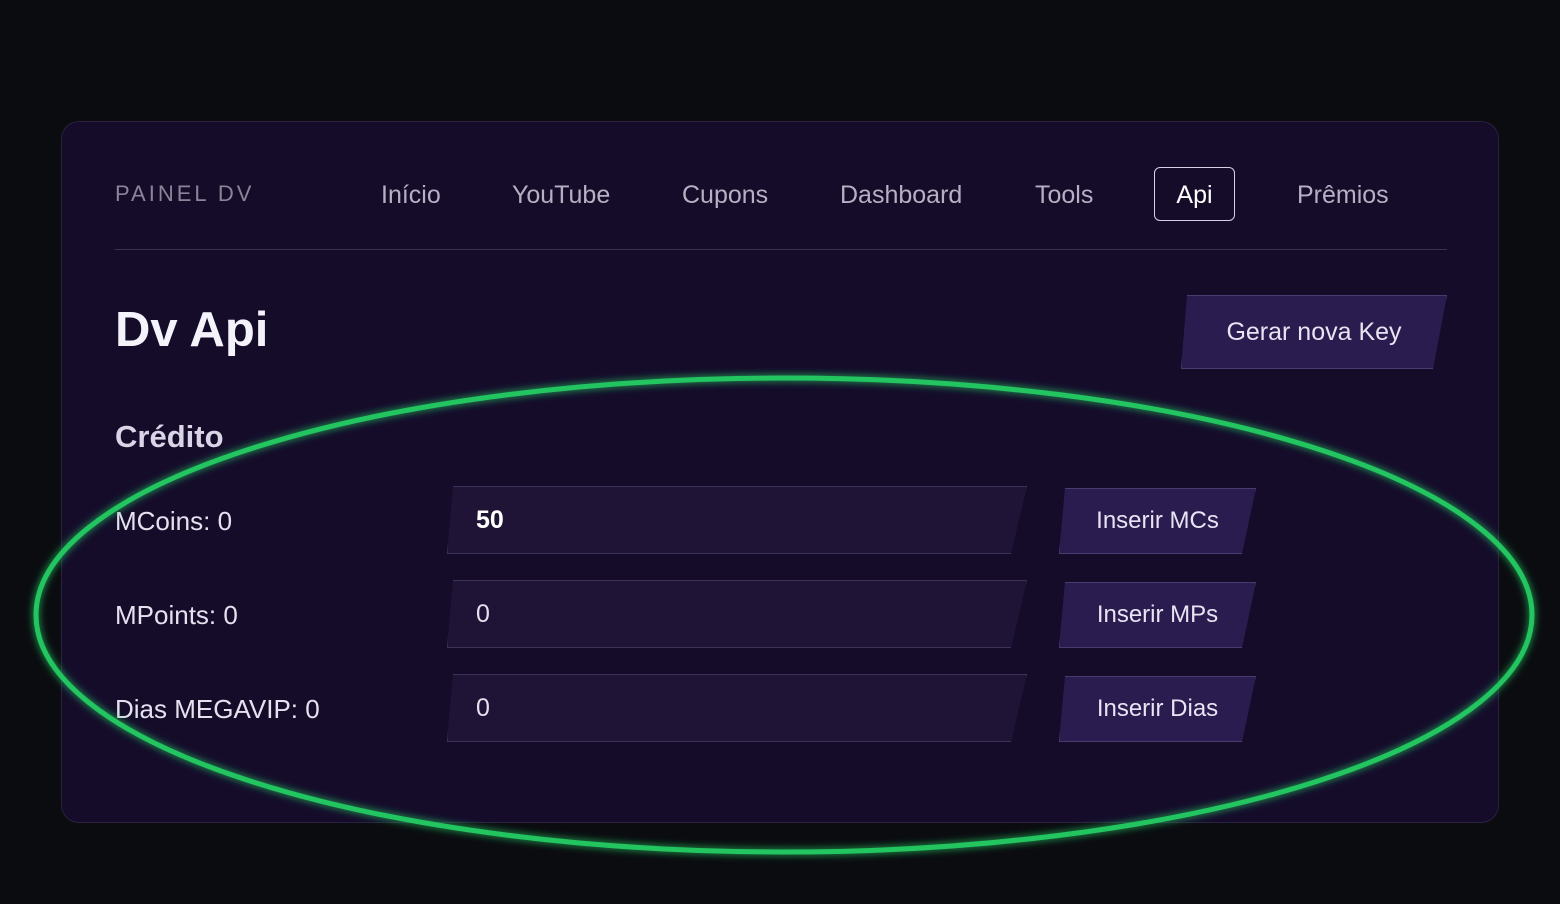 The image size is (1560, 904). I want to click on generate-key-button: Gerar nova Key, so click(1314, 332).